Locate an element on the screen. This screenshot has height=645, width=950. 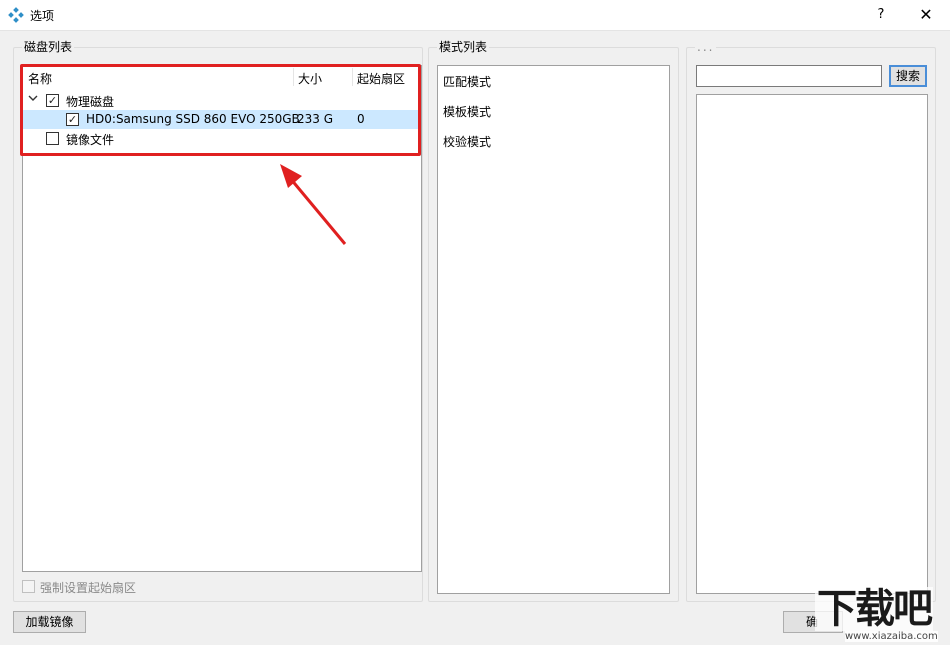
disk-list-group-title: 磁盘列表 is located at coordinates (48, 47).